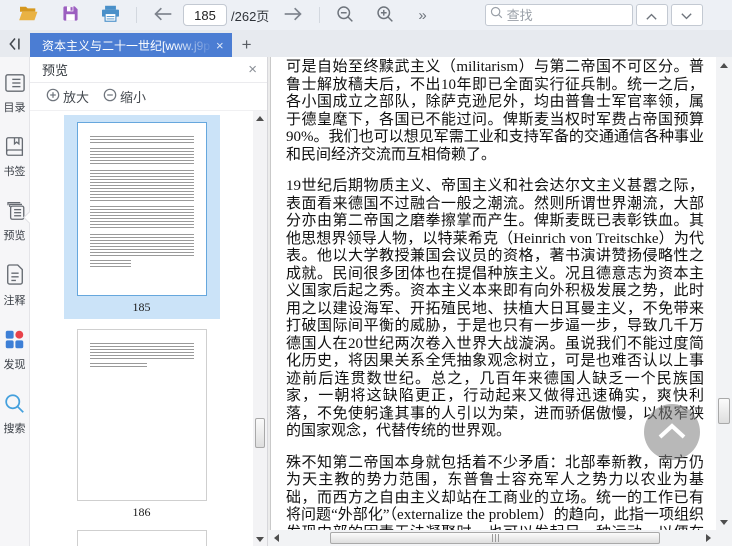  I want to click on thumbnail-page-186: 186, so click(142, 424).